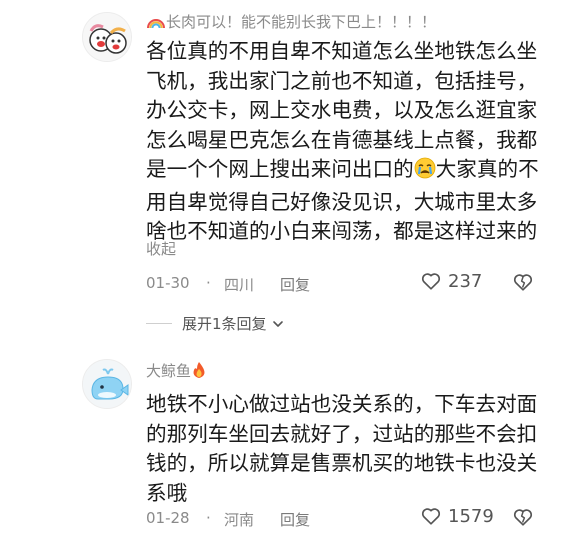 The width and height of the screenshot is (584, 540). I want to click on username-text: 长肉可以！能不能别长我下巴上！！！！, so click(301, 22).